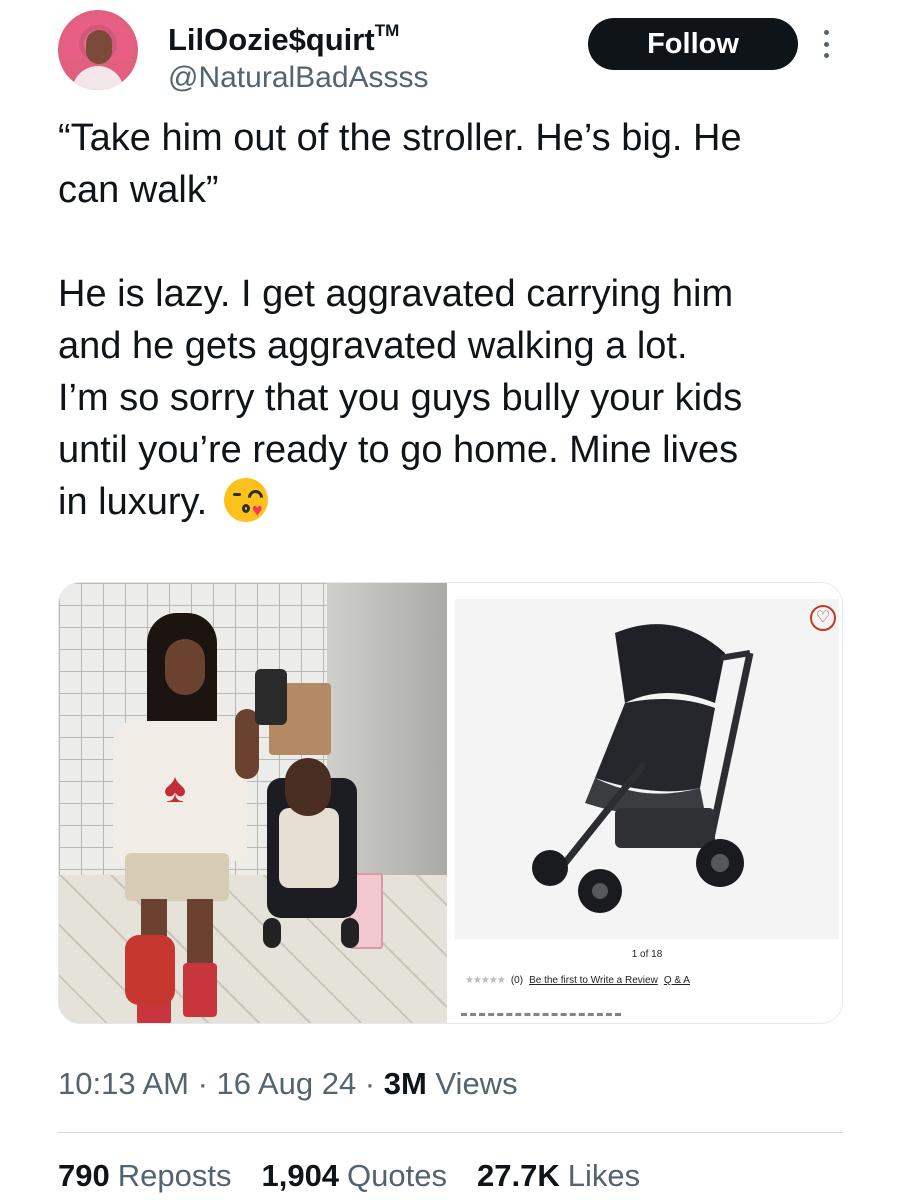 This screenshot has width=900, height=1200. What do you see at coordinates (472, 1083) in the screenshot?
I see `views-label: Views` at bounding box center [472, 1083].